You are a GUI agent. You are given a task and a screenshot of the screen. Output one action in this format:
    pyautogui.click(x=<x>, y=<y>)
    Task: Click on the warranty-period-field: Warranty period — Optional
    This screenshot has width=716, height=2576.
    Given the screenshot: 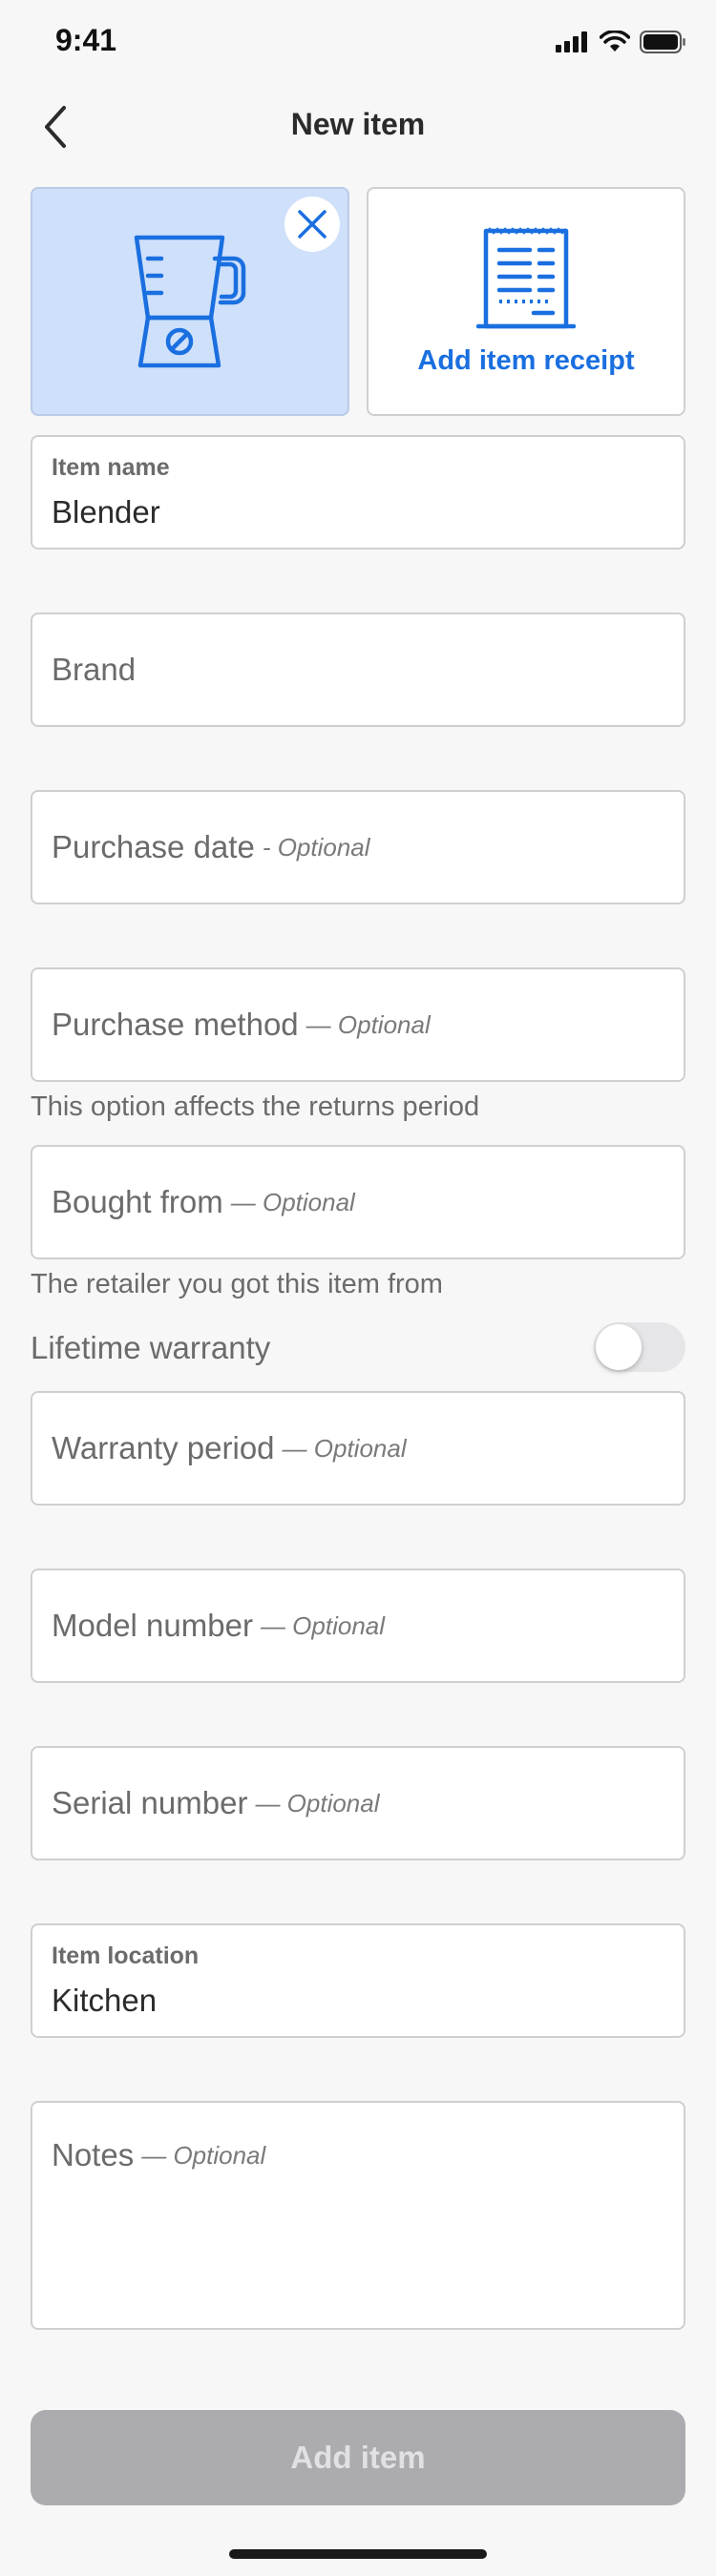 What is the action you would take?
    pyautogui.click(x=358, y=1448)
    